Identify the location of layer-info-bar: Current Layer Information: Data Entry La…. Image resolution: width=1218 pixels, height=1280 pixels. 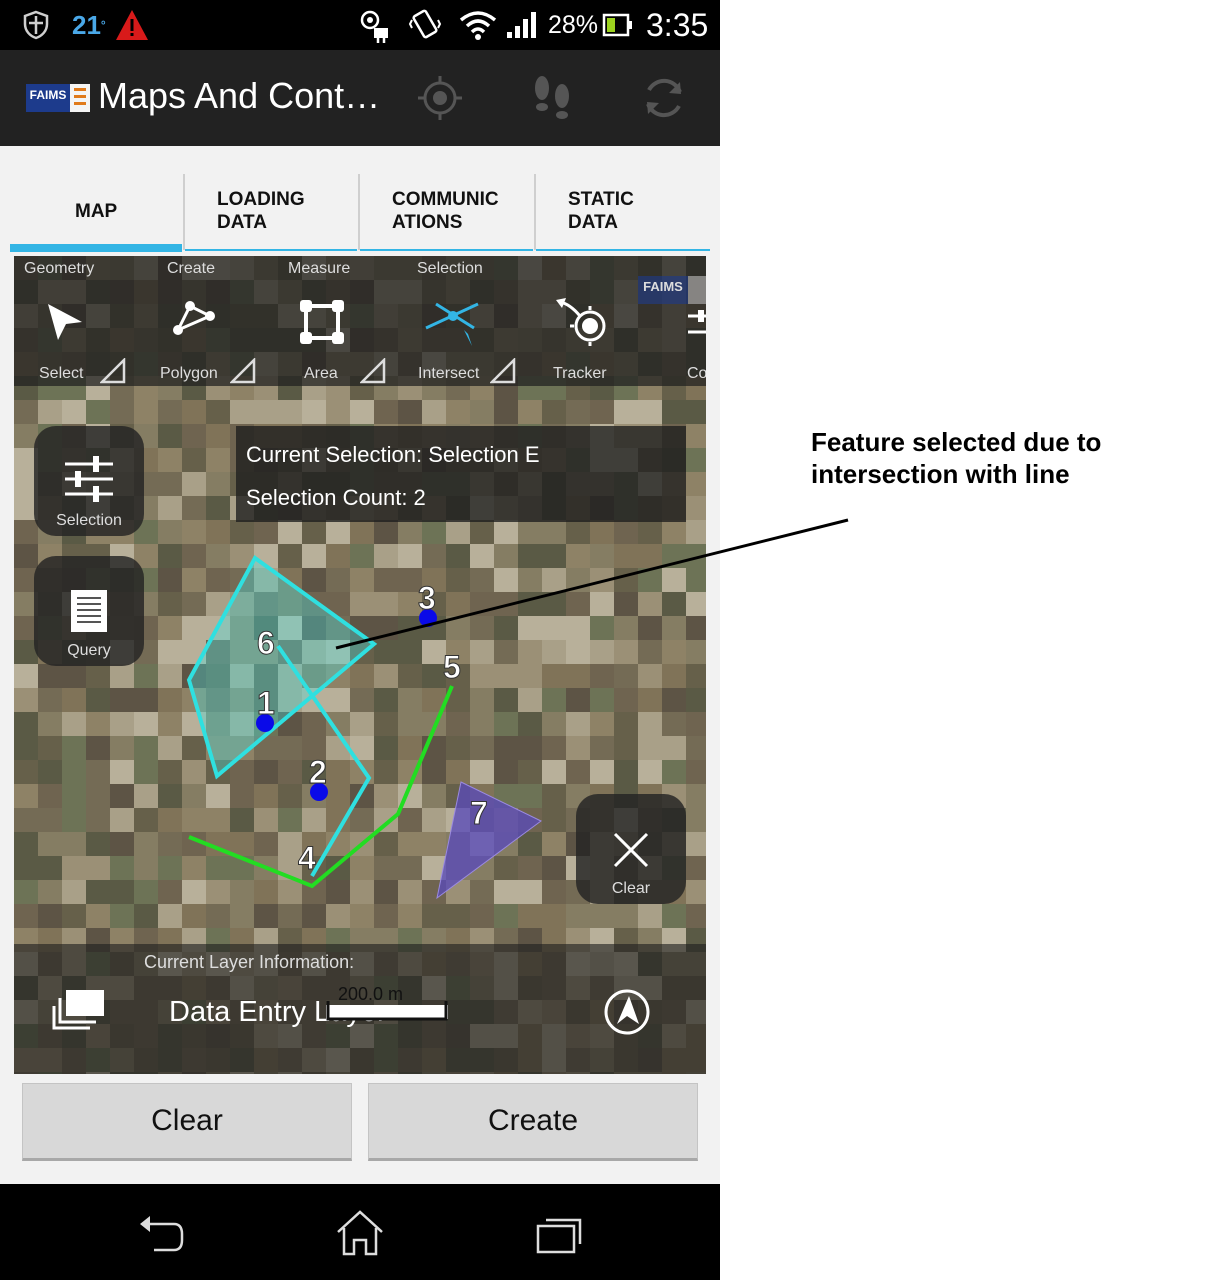
(360, 1009).